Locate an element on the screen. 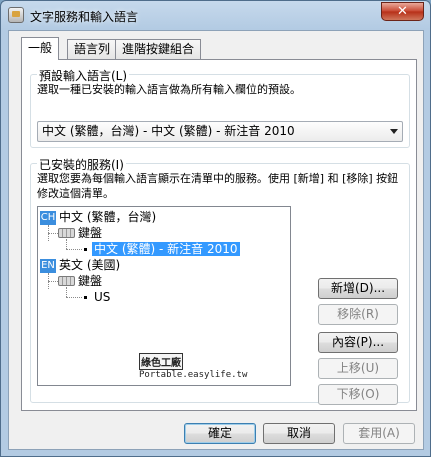 This screenshot has height=457, width=431. tab-advanced-key-settings: 進階按鍵組合 is located at coordinates (158, 49).